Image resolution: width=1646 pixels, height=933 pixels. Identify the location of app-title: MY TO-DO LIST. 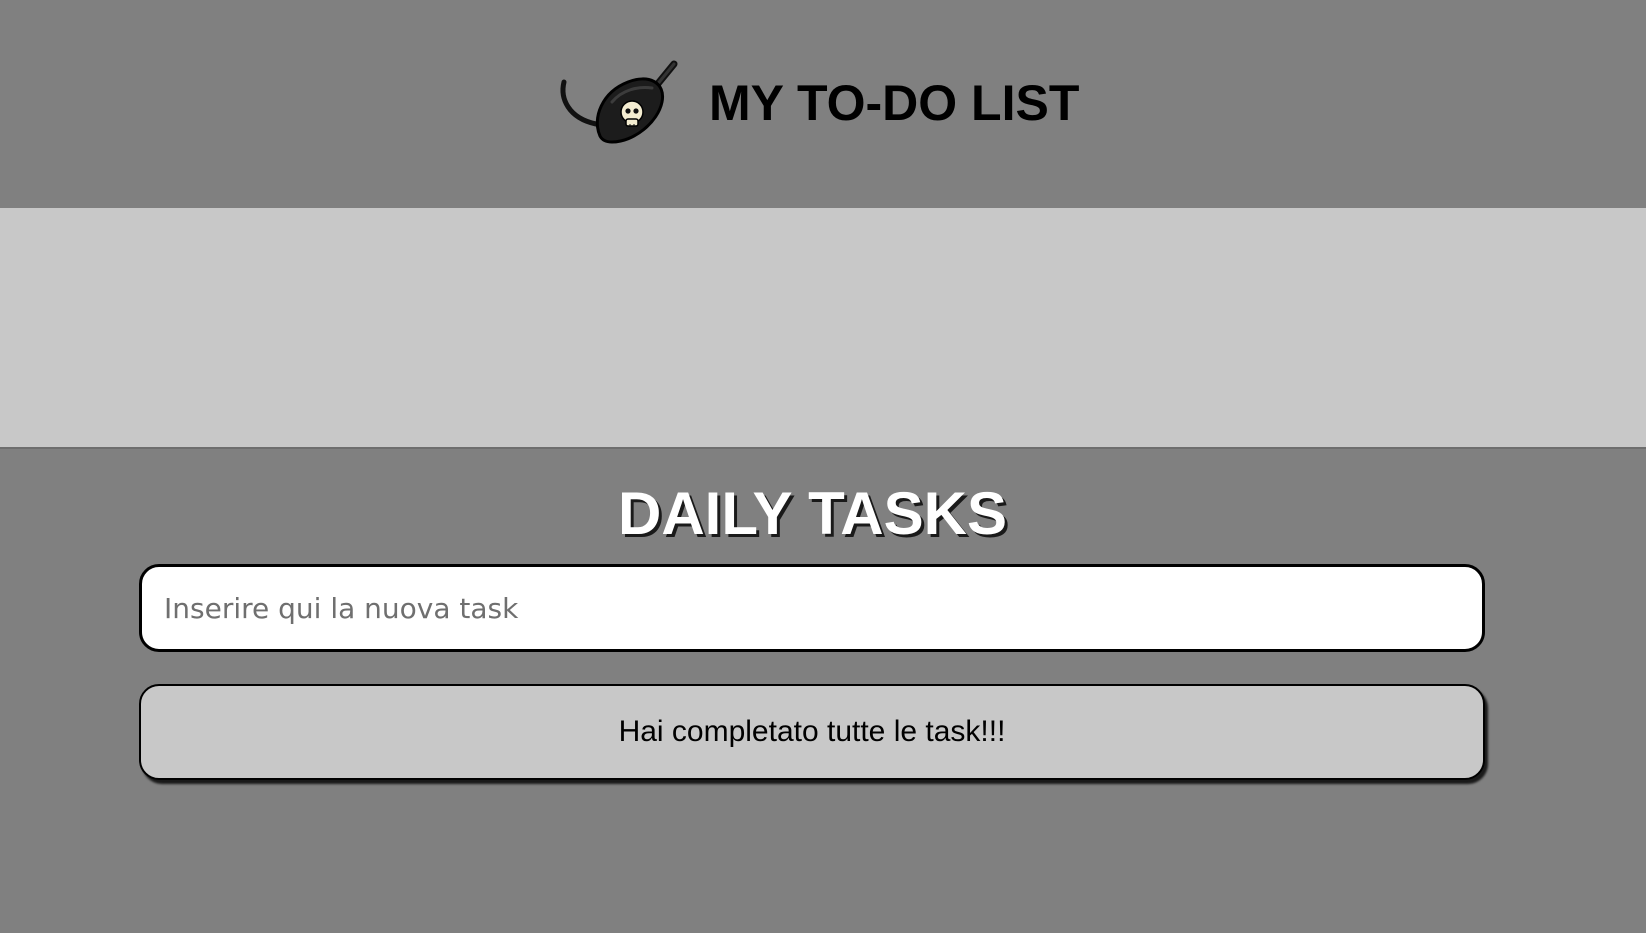
(894, 103).